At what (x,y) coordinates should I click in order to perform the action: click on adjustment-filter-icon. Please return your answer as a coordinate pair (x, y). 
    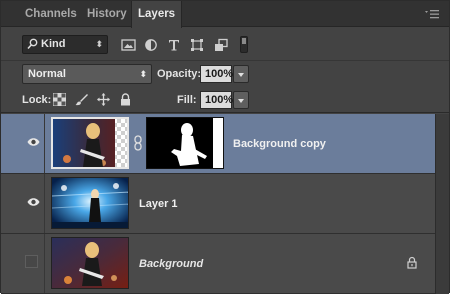
    Looking at the image, I should click on (151, 45).